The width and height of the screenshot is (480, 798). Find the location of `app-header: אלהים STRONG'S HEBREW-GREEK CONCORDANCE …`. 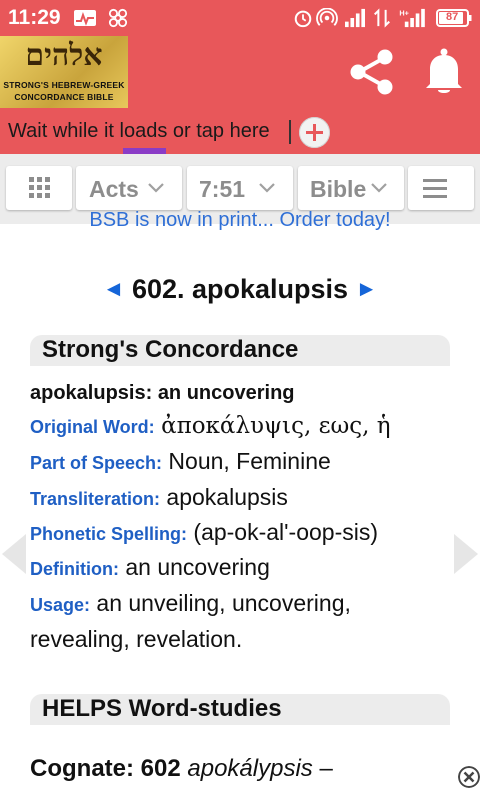

app-header: אלהים STRONG'S HEBREW-GREEK CONCORDANCE … is located at coordinates (240, 95).